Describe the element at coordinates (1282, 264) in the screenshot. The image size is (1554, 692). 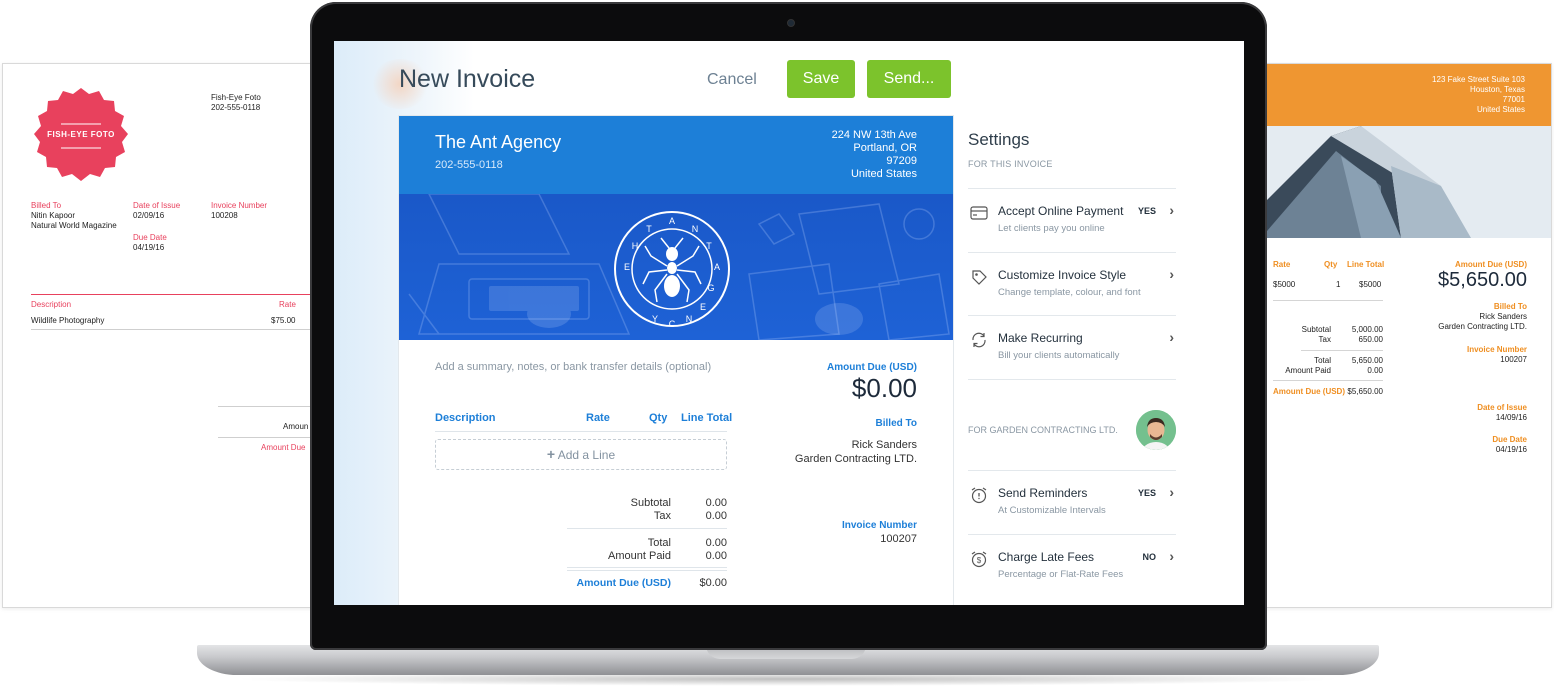
I see `rate-label: Rate` at that location.